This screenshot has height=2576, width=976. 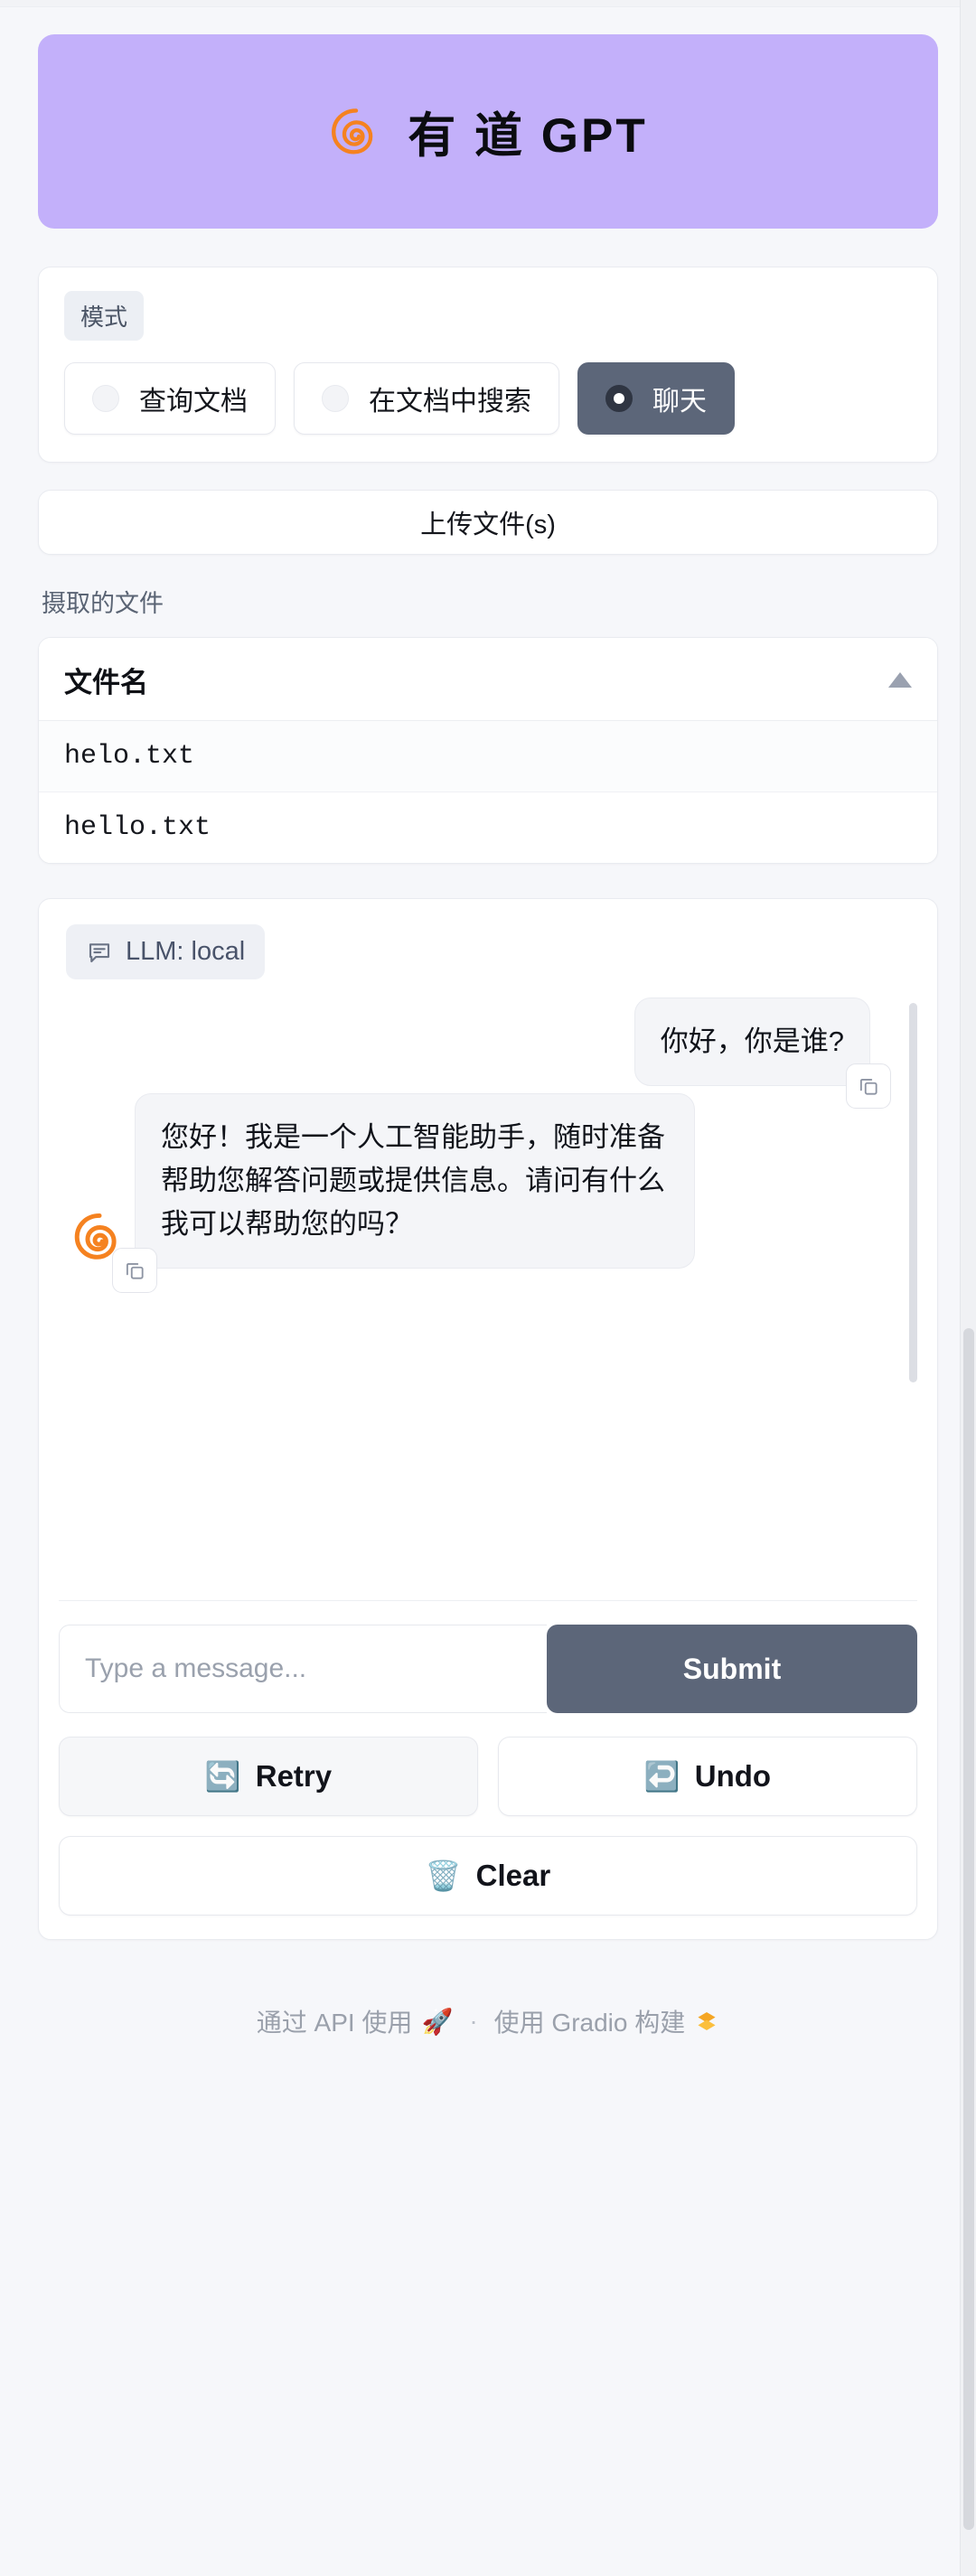 I want to click on llm-badge-label: LLM: local, so click(x=186, y=951).